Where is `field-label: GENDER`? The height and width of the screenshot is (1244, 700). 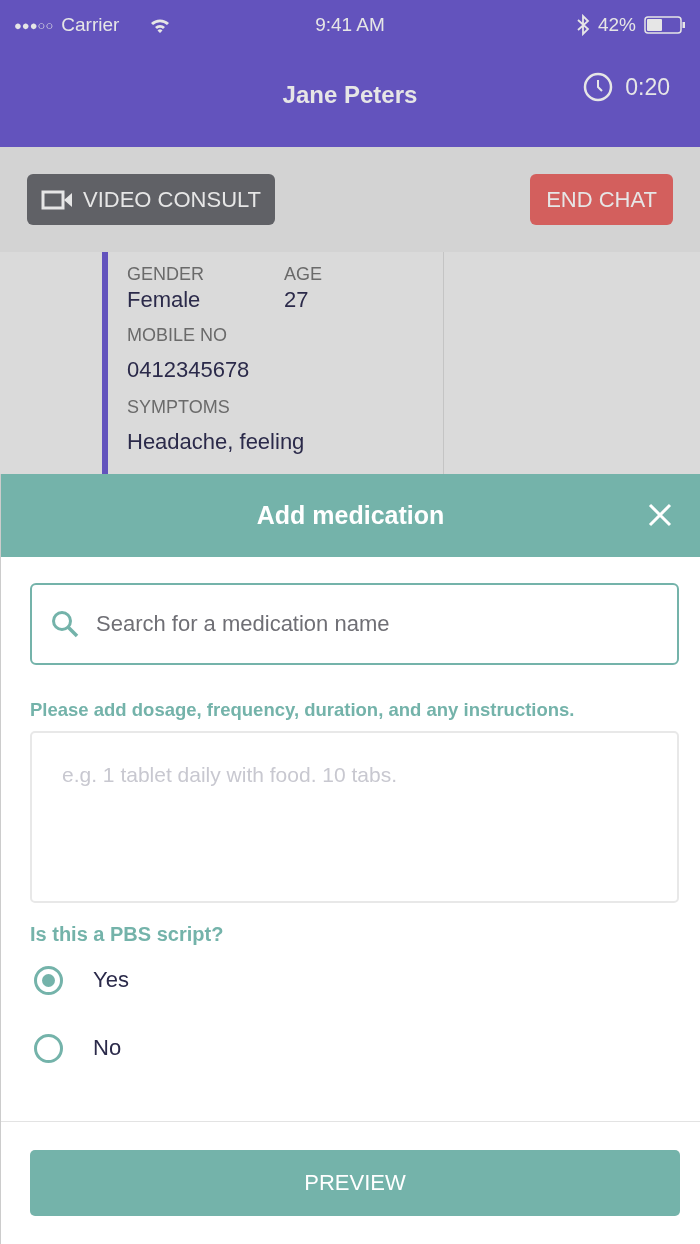 field-label: GENDER is located at coordinates (166, 274).